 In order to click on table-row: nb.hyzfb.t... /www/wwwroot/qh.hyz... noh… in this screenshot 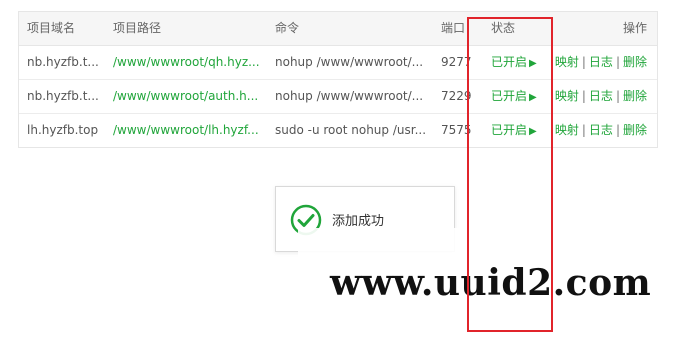, I will do `click(338, 63)`.